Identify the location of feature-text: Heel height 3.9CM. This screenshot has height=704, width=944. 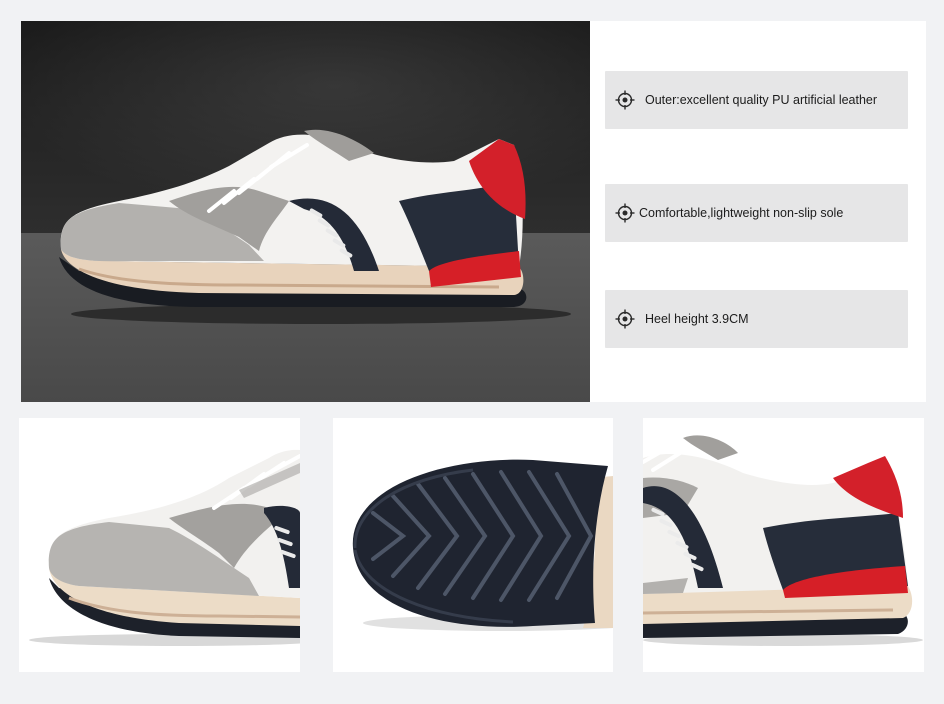
(697, 319).